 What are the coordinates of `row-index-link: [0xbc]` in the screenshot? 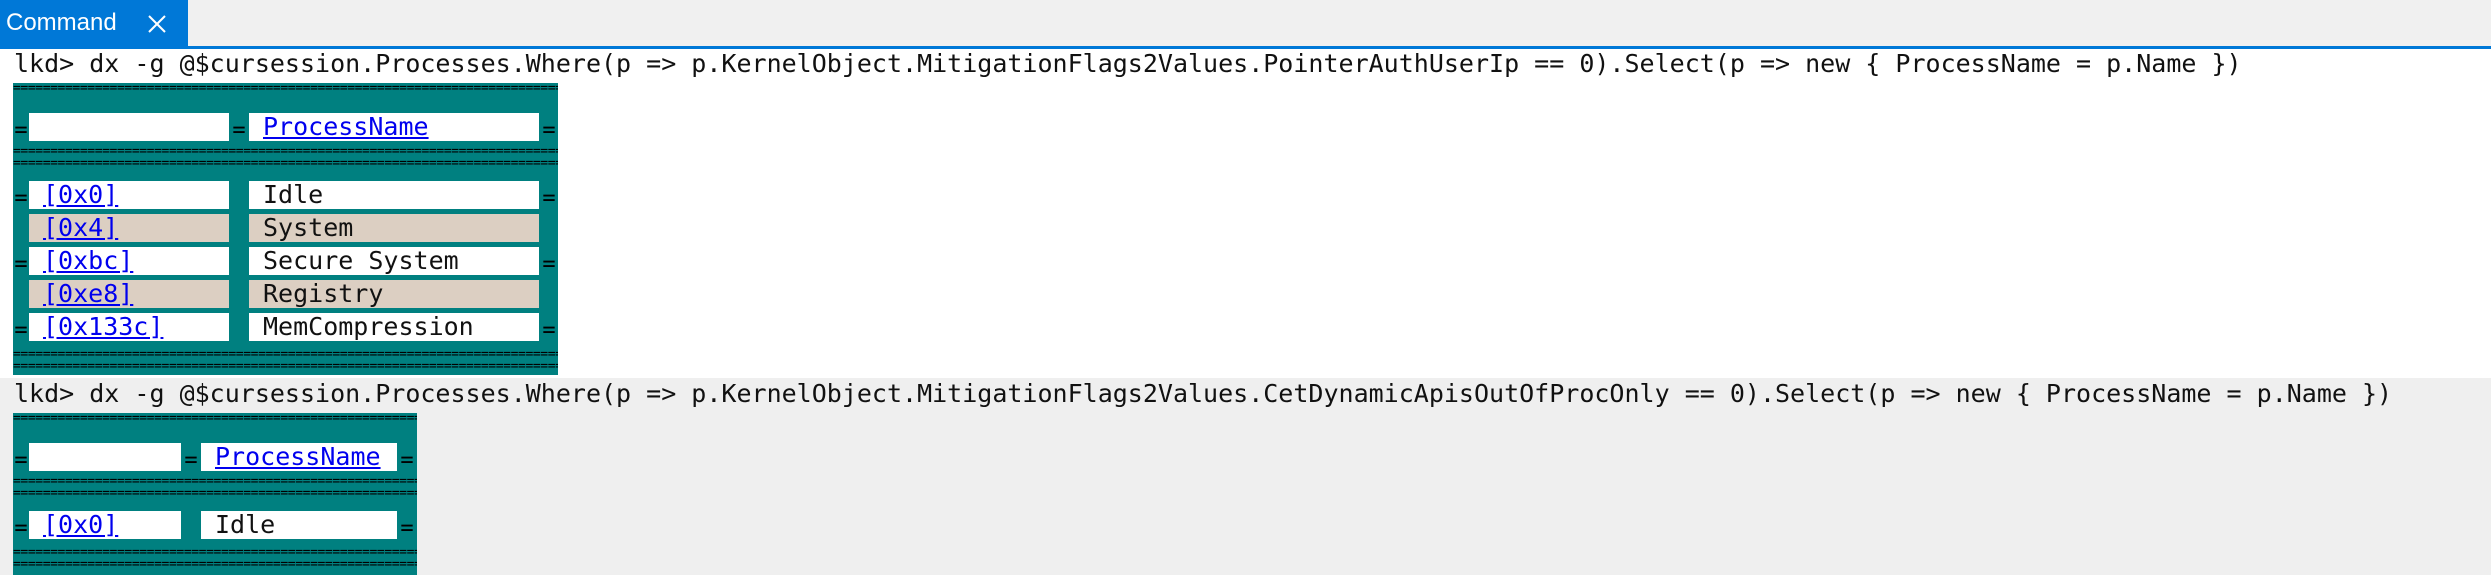 It's located at (88, 261).